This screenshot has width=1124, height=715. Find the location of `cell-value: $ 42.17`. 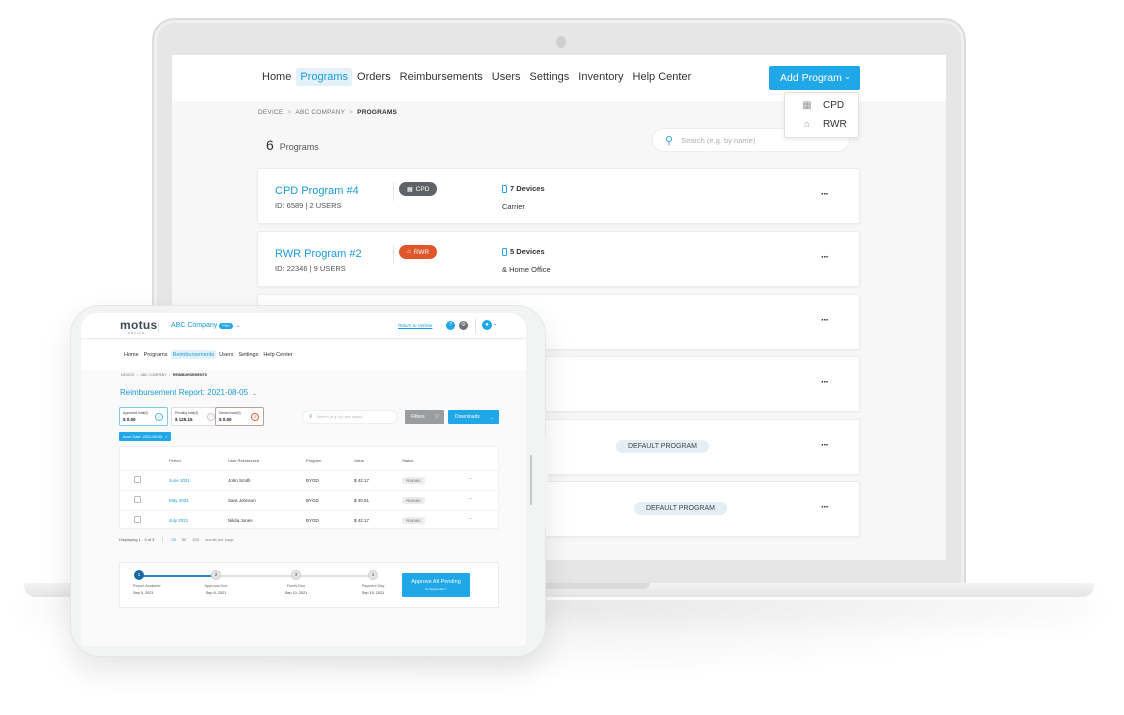

cell-value: $ 42.17 is located at coordinates (362, 520).